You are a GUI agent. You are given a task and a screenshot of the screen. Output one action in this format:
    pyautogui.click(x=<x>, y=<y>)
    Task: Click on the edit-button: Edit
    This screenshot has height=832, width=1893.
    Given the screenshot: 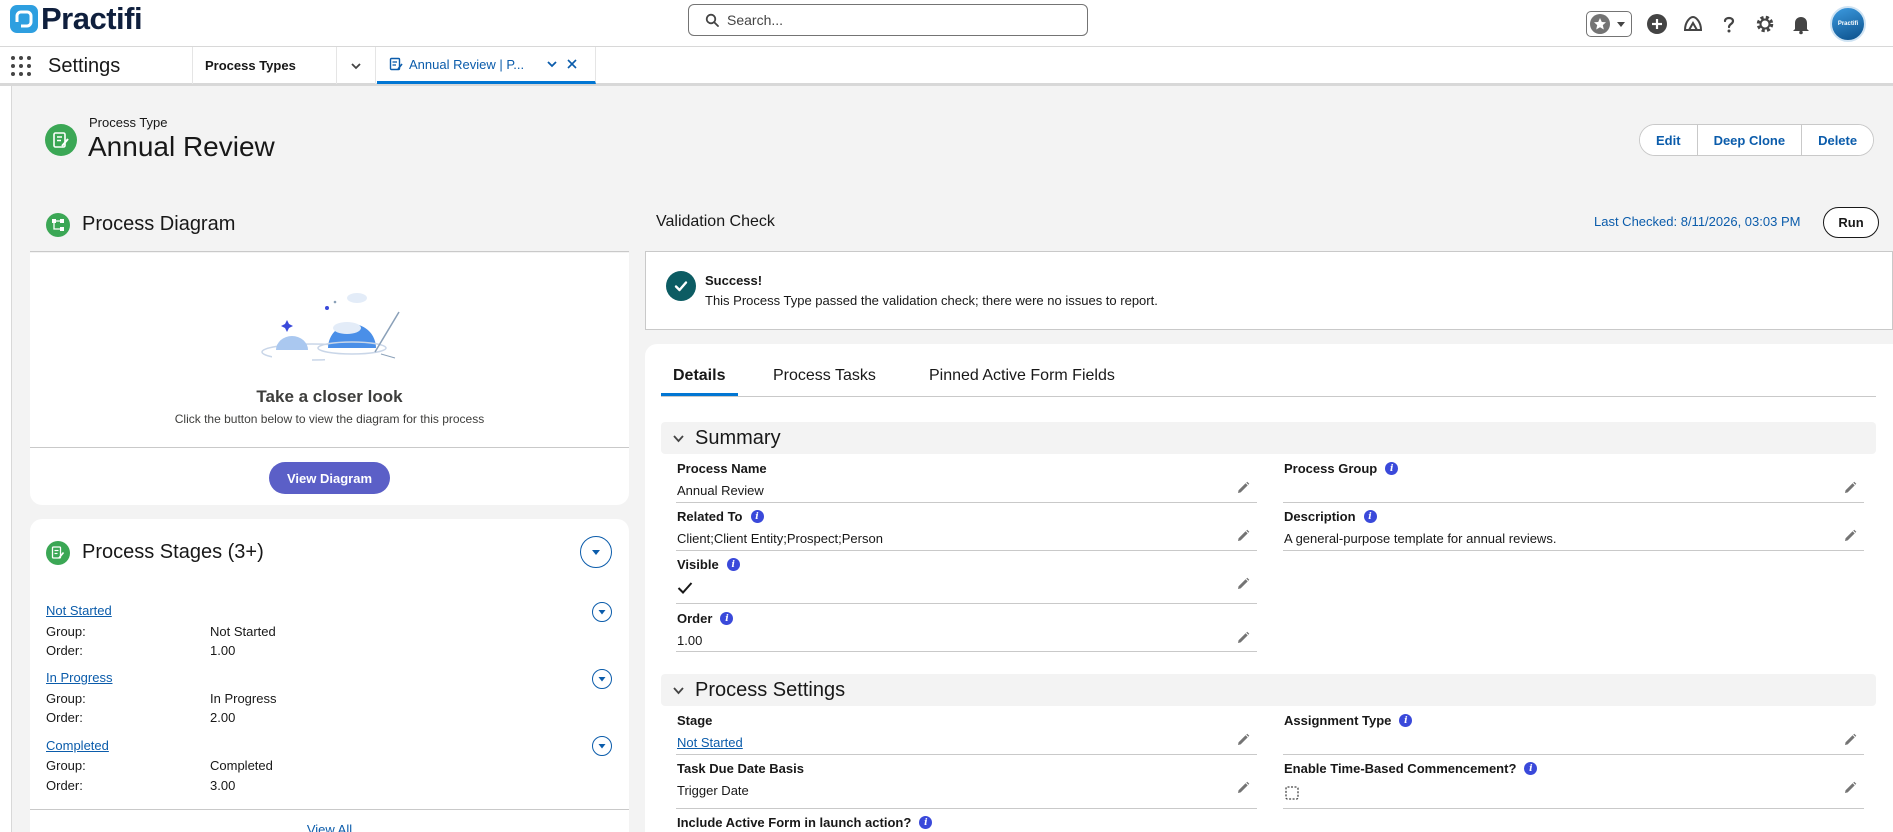 What is the action you would take?
    pyautogui.click(x=1669, y=140)
    